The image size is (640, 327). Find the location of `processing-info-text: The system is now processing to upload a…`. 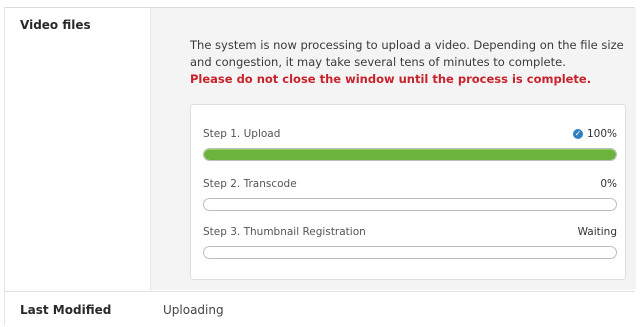

processing-info-text: The system is now processing to upload a… is located at coordinates (407, 53).